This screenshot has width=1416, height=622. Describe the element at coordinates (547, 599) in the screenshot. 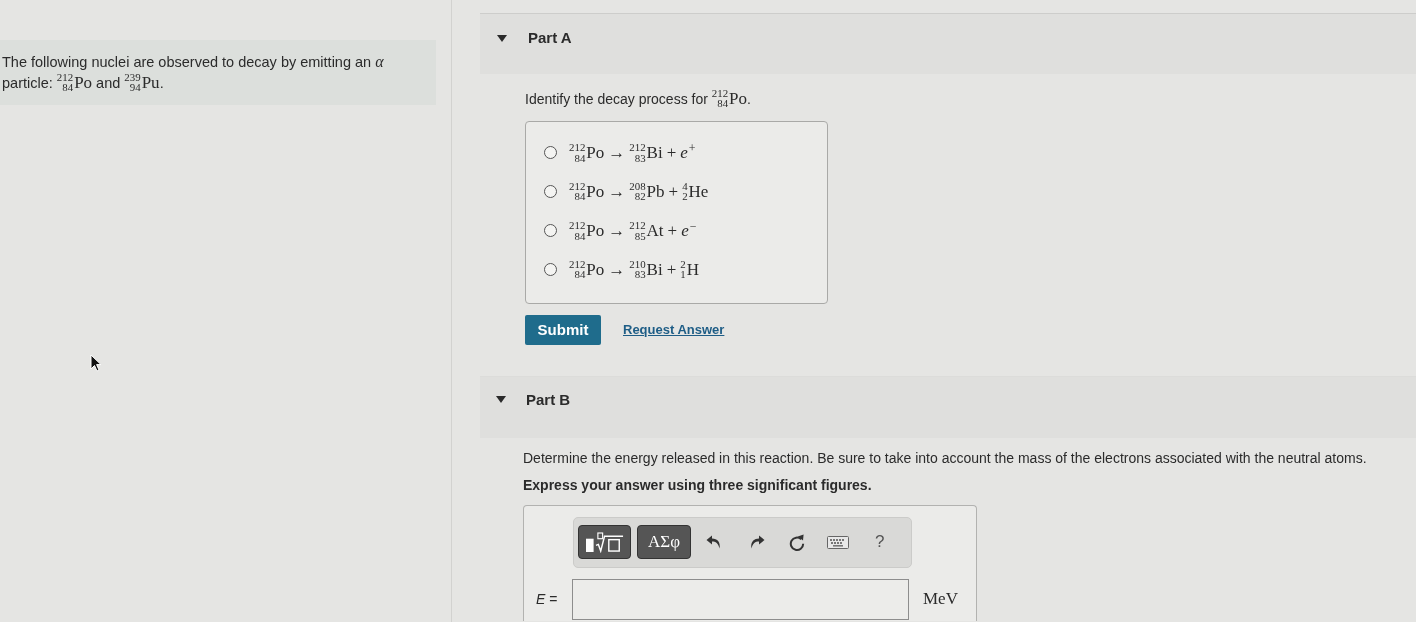

I see `variable-label: E =` at that location.